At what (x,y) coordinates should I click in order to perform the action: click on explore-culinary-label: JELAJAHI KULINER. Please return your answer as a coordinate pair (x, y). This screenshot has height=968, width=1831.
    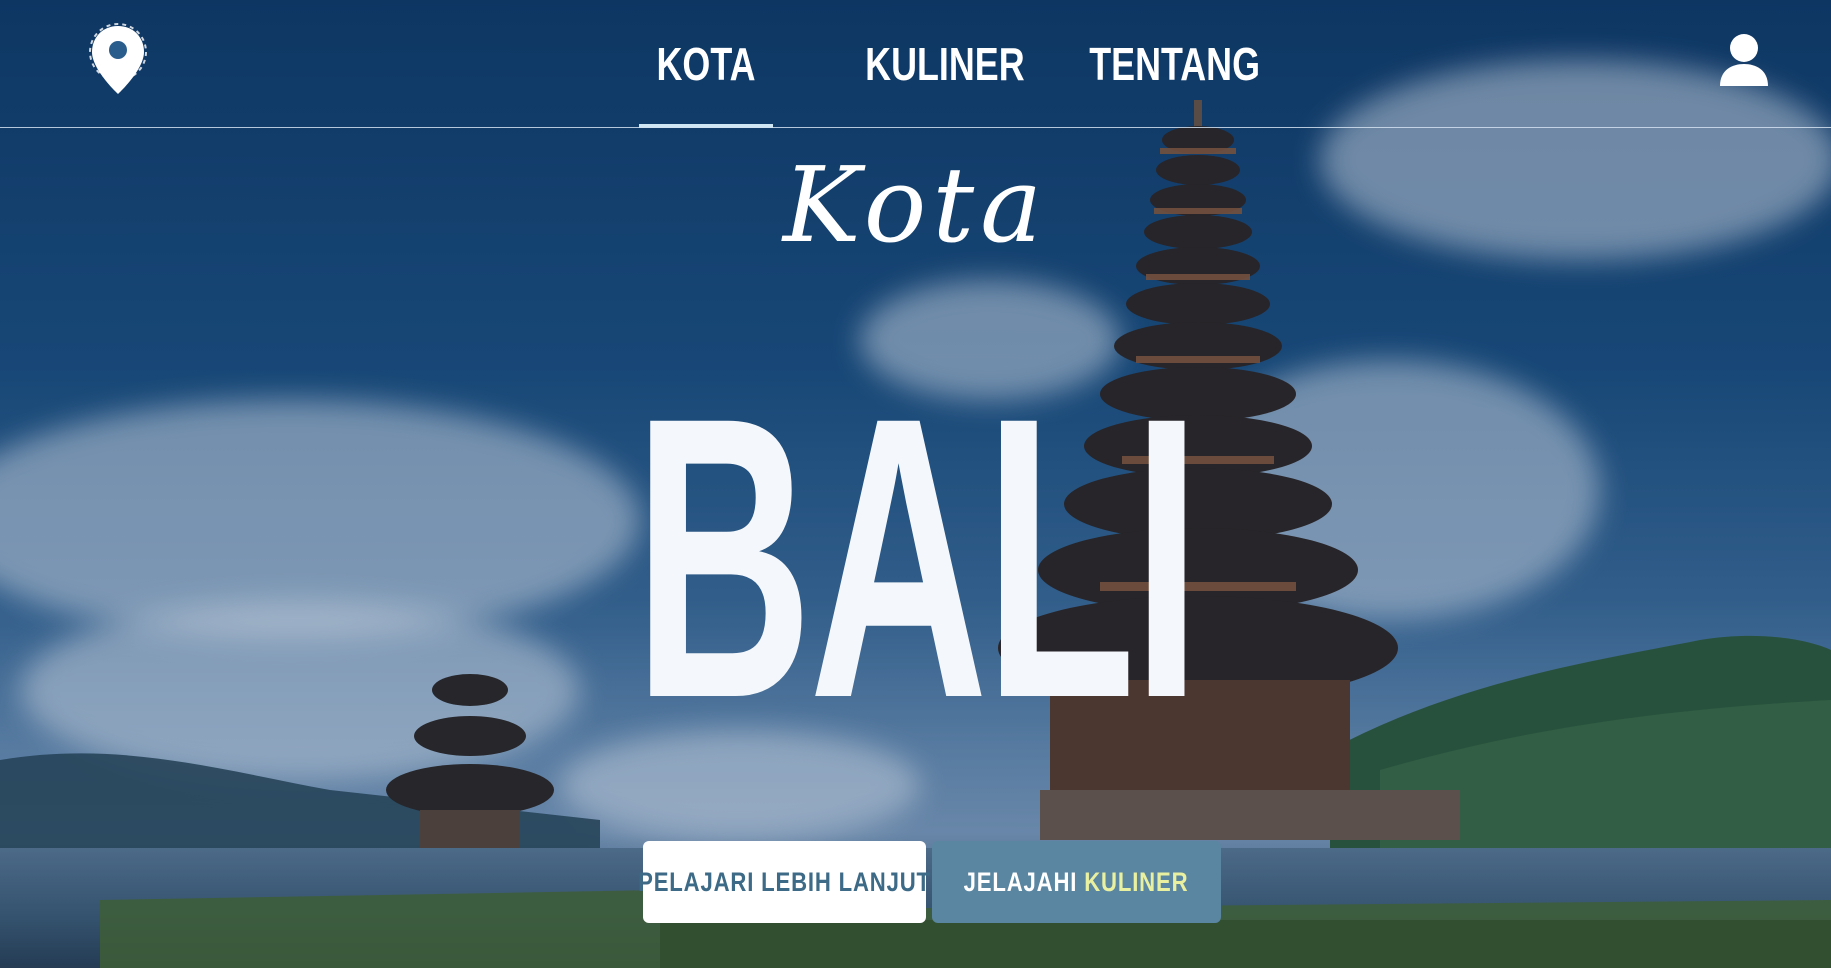
    Looking at the image, I should click on (1076, 882).